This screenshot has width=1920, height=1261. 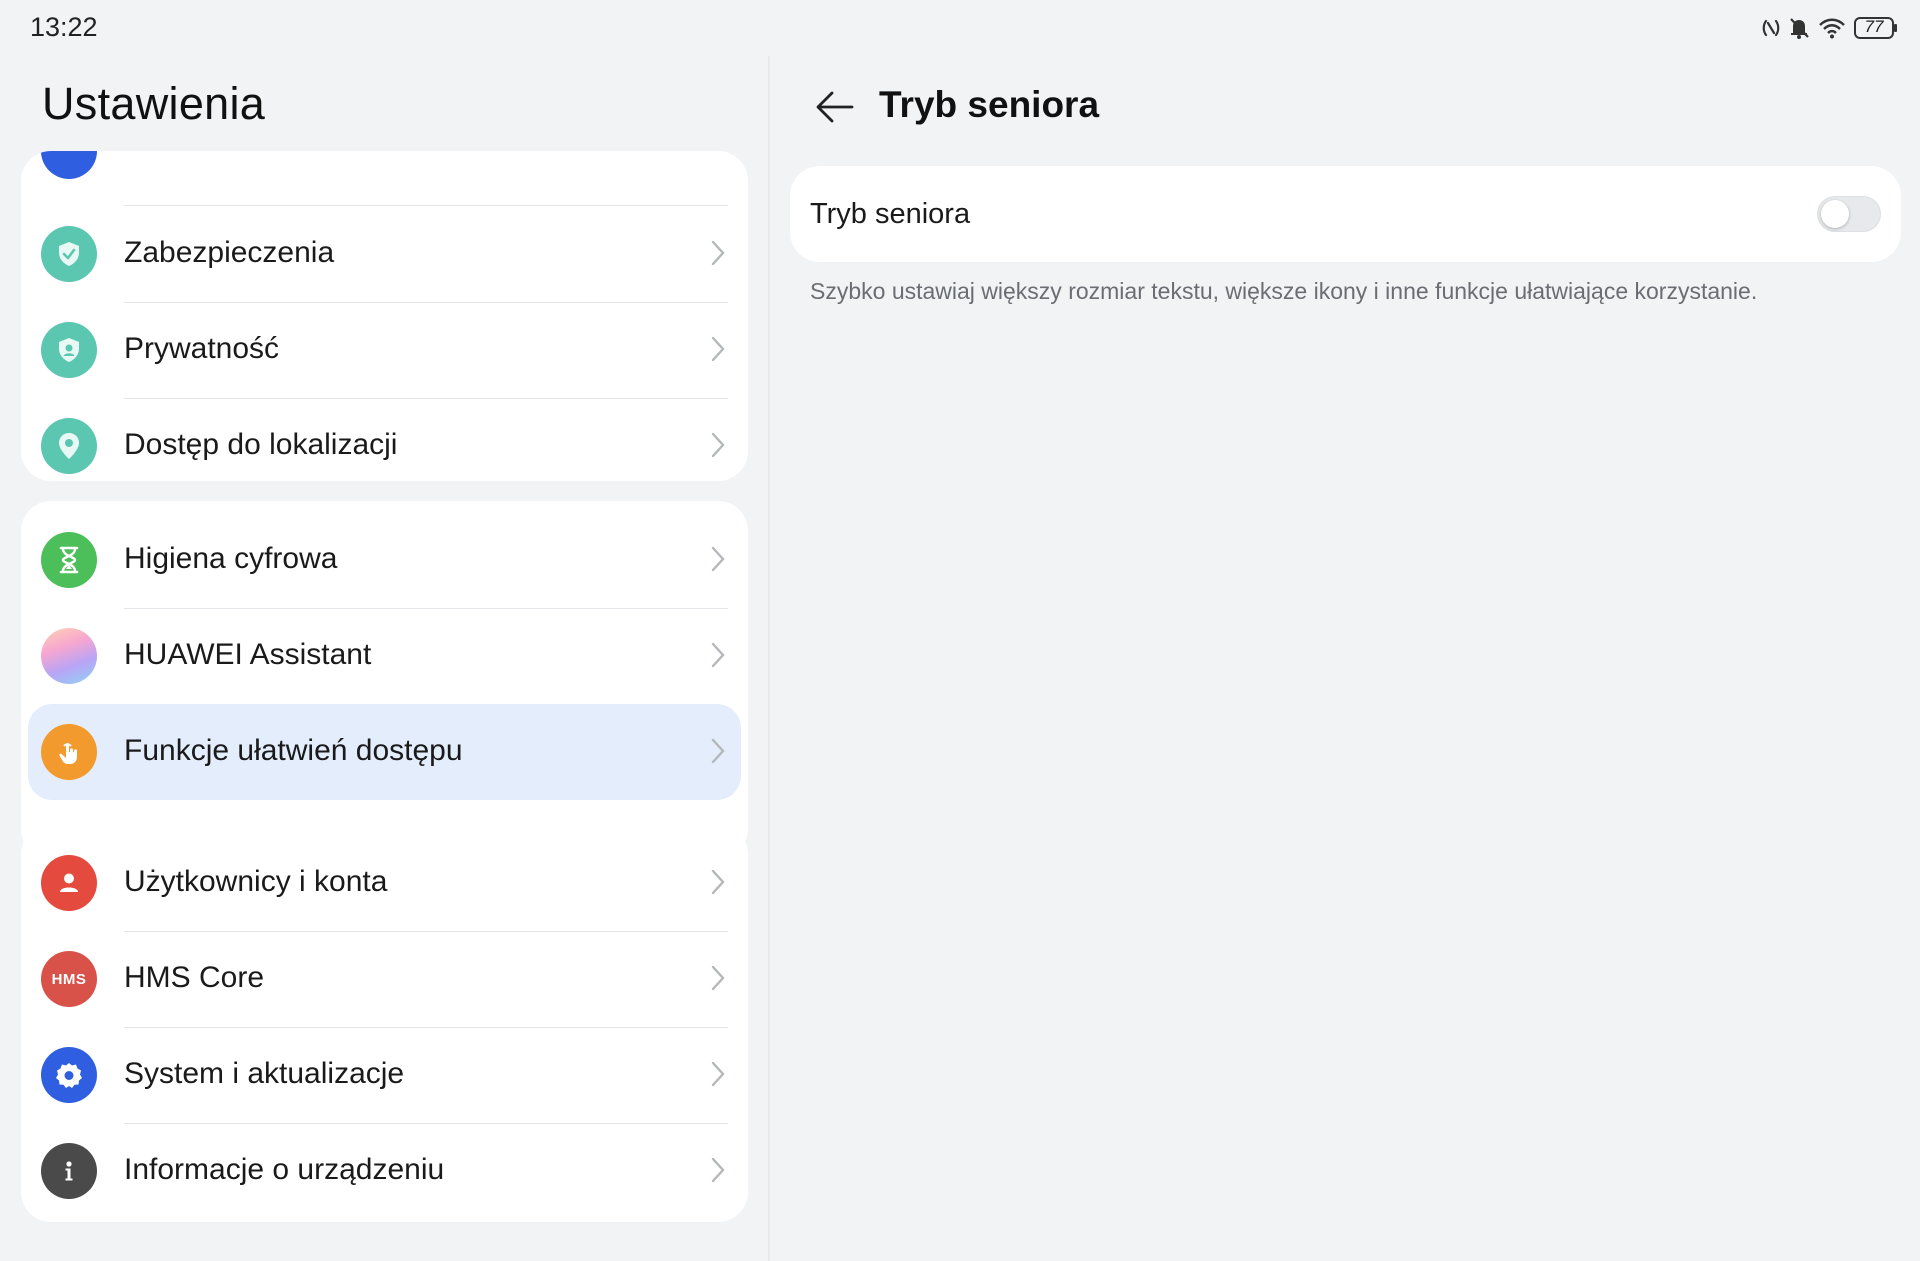 What do you see at coordinates (229, 252) in the screenshot?
I see `sidebar-item-label: Zabezpieczenia` at bounding box center [229, 252].